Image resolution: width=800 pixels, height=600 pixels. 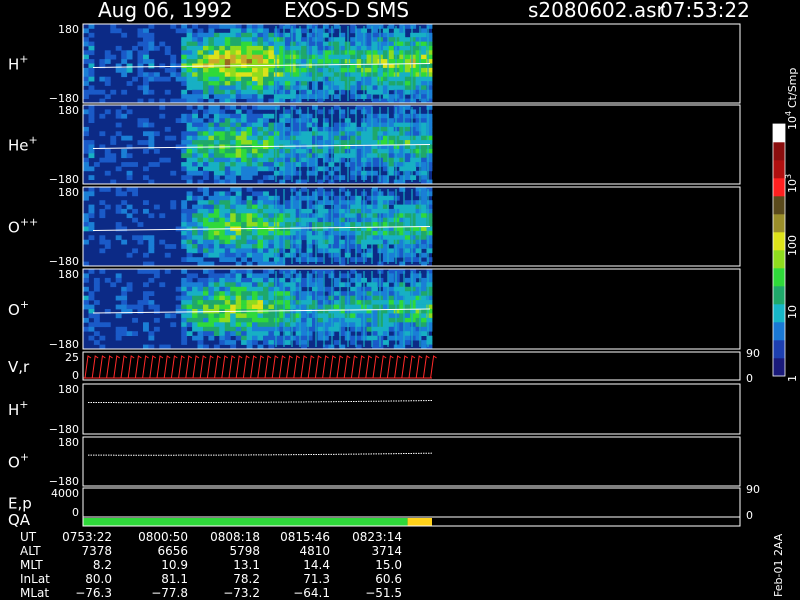 I want to click on panel-ep: E,p40000900, so click(x=384, y=502).